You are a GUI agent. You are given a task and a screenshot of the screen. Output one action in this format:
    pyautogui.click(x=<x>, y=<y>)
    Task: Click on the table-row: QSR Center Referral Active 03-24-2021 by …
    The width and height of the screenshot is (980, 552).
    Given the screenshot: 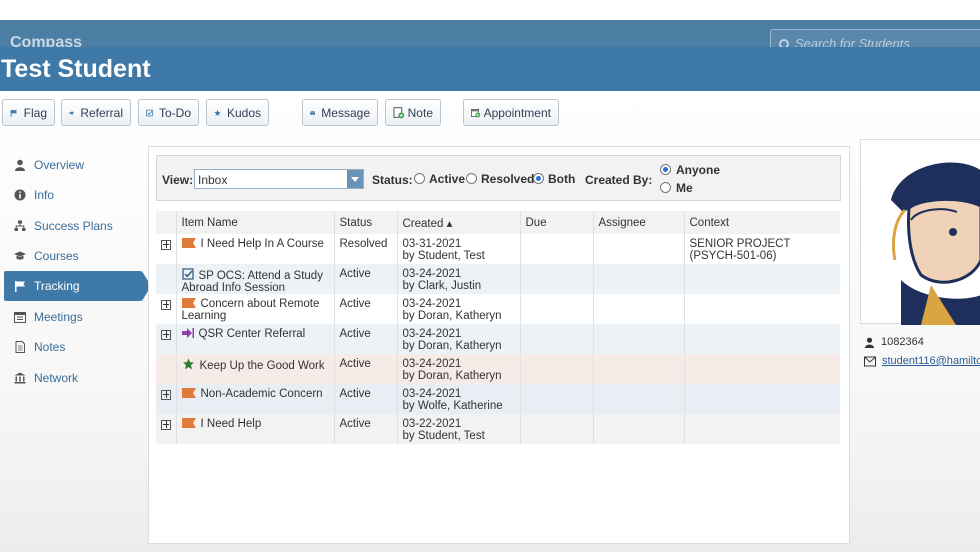 What is the action you would take?
    pyautogui.click(x=498, y=339)
    